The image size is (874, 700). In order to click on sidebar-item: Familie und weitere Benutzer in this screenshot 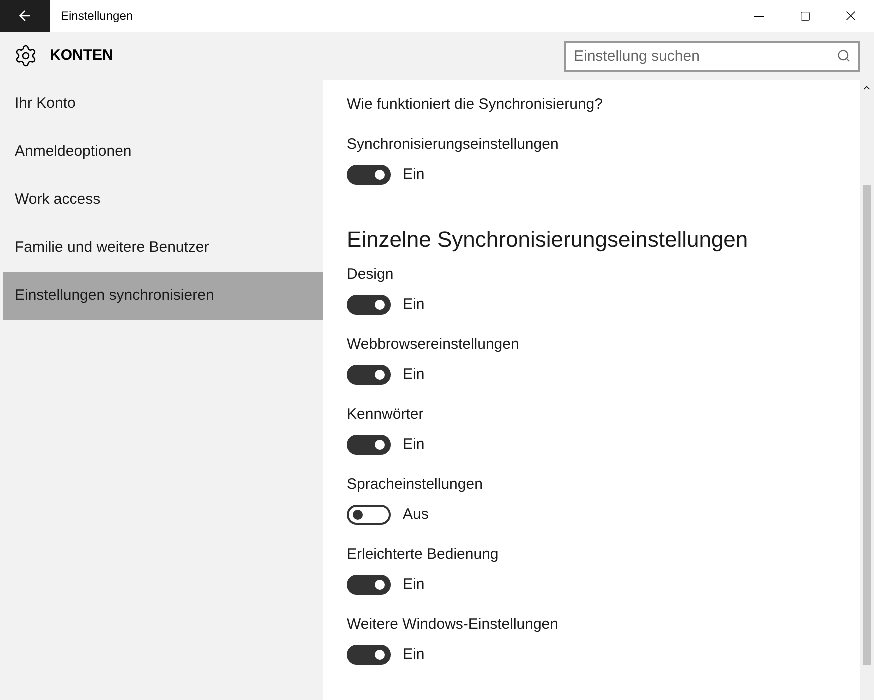, I will do `click(163, 248)`.